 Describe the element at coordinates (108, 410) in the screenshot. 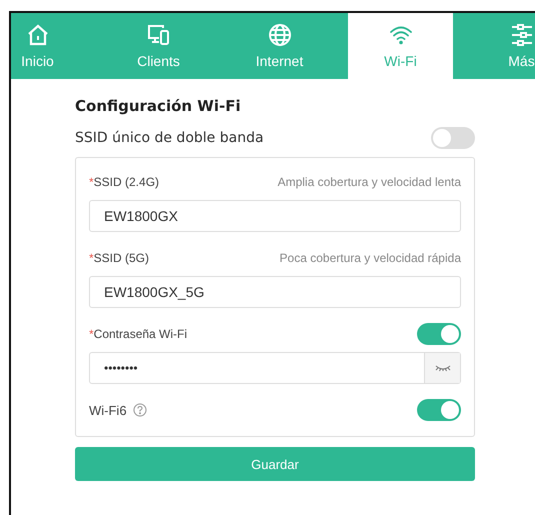

I see `field-label: Wi-Fi6` at that location.